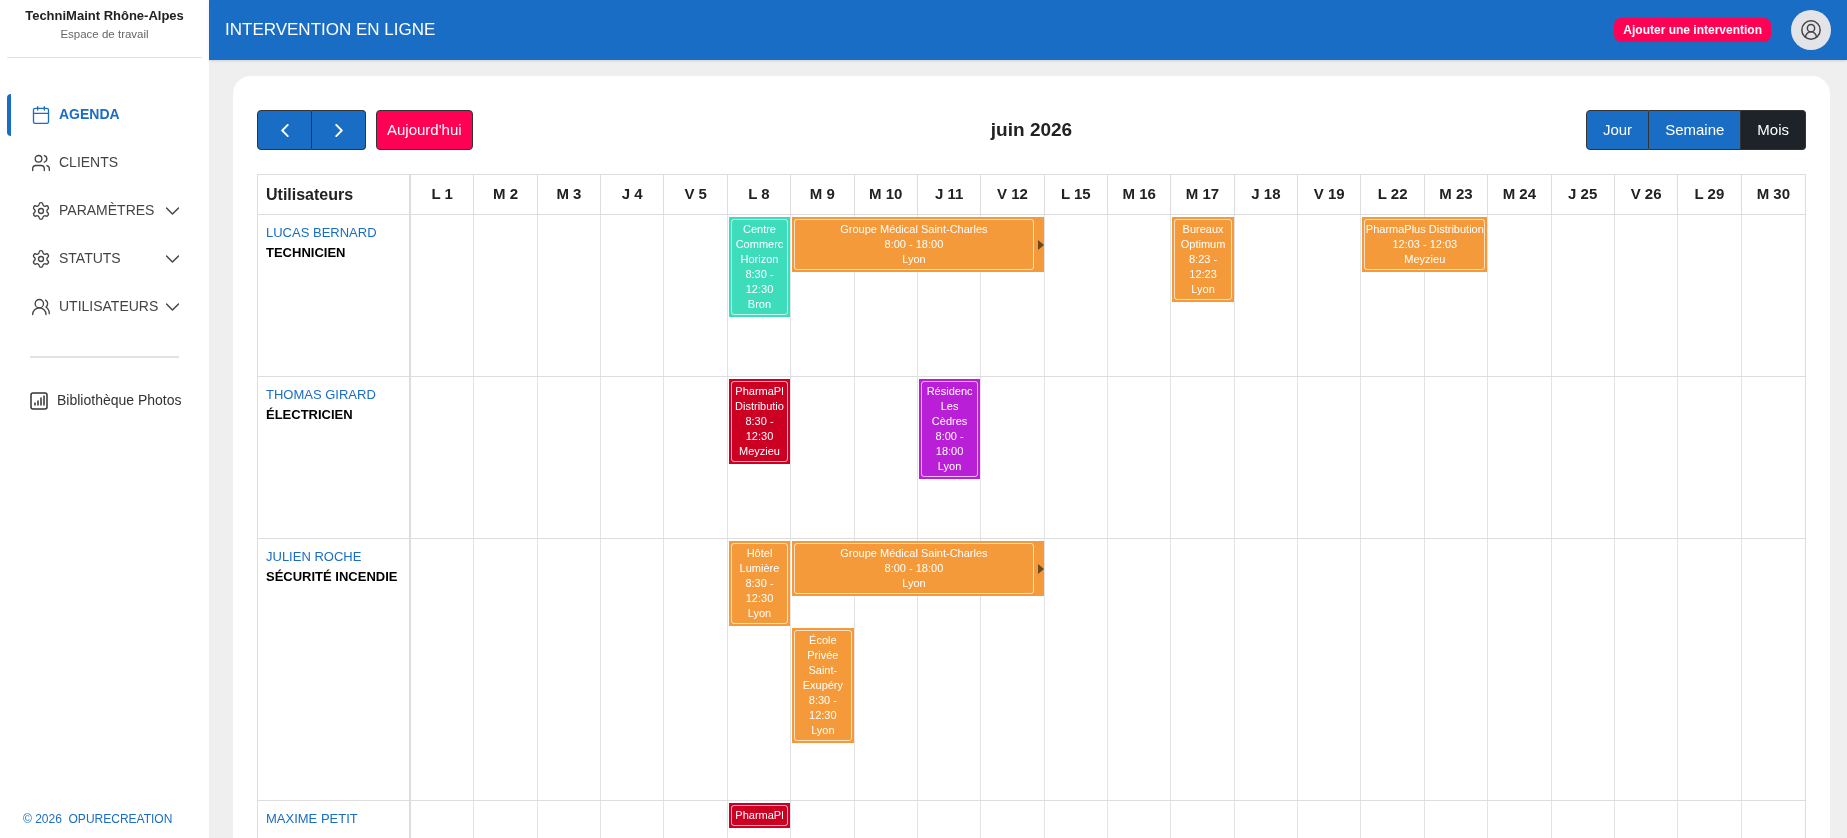  I want to click on user-icon, so click(1811, 30).